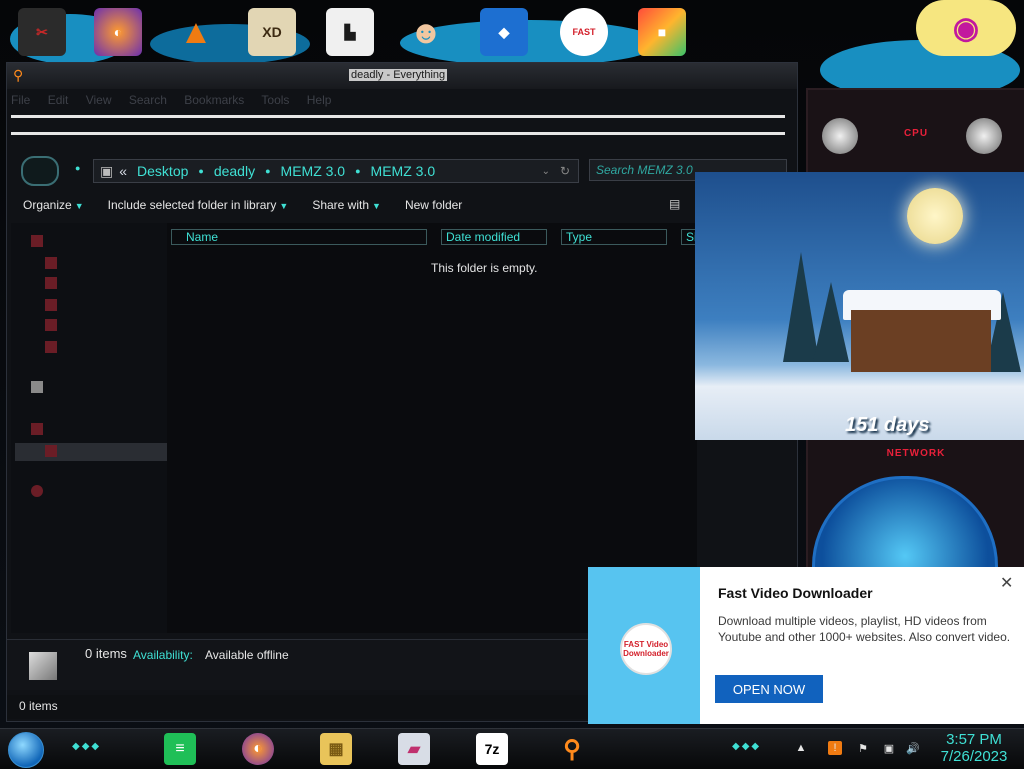 The width and height of the screenshot is (1024, 769). Describe the element at coordinates (341, 205) in the screenshot. I see `share-with-label: Share with` at that location.